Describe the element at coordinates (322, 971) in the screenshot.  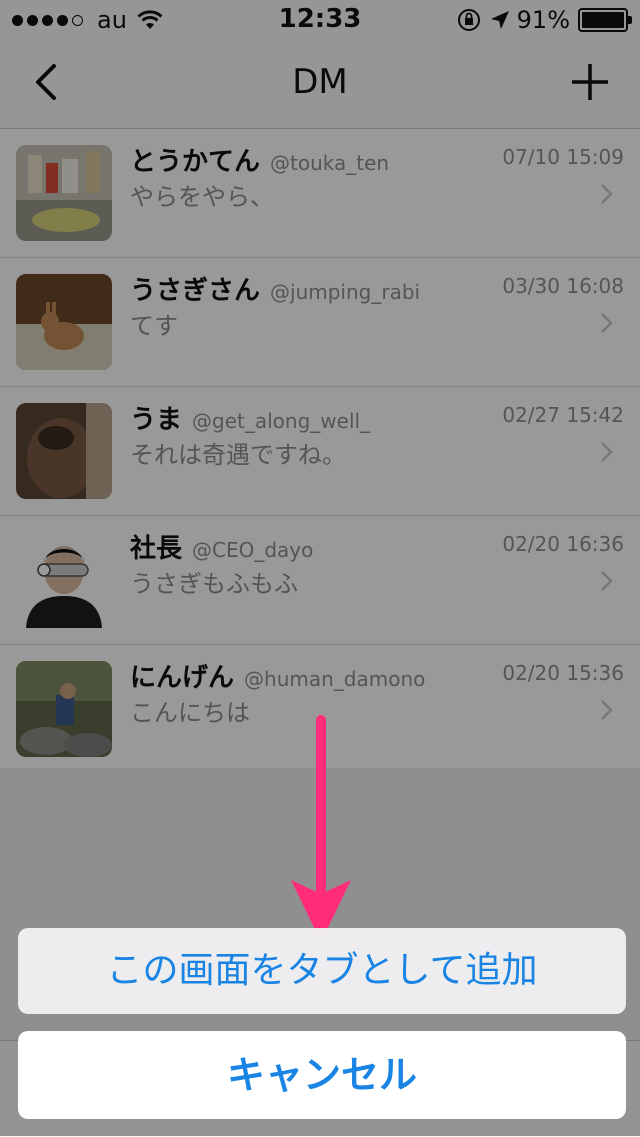
I see `add-as-tab-button: この画面をタブとして追加` at that location.